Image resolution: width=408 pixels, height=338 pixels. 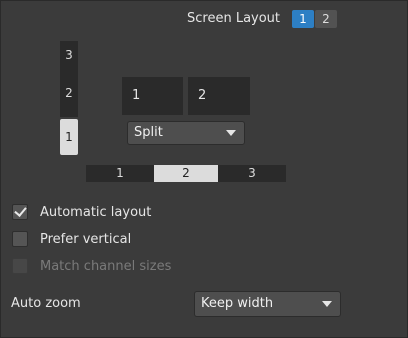 What do you see at coordinates (96, 212) in the screenshot?
I see `automatic-layout-label: Automatic layout` at bounding box center [96, 212].